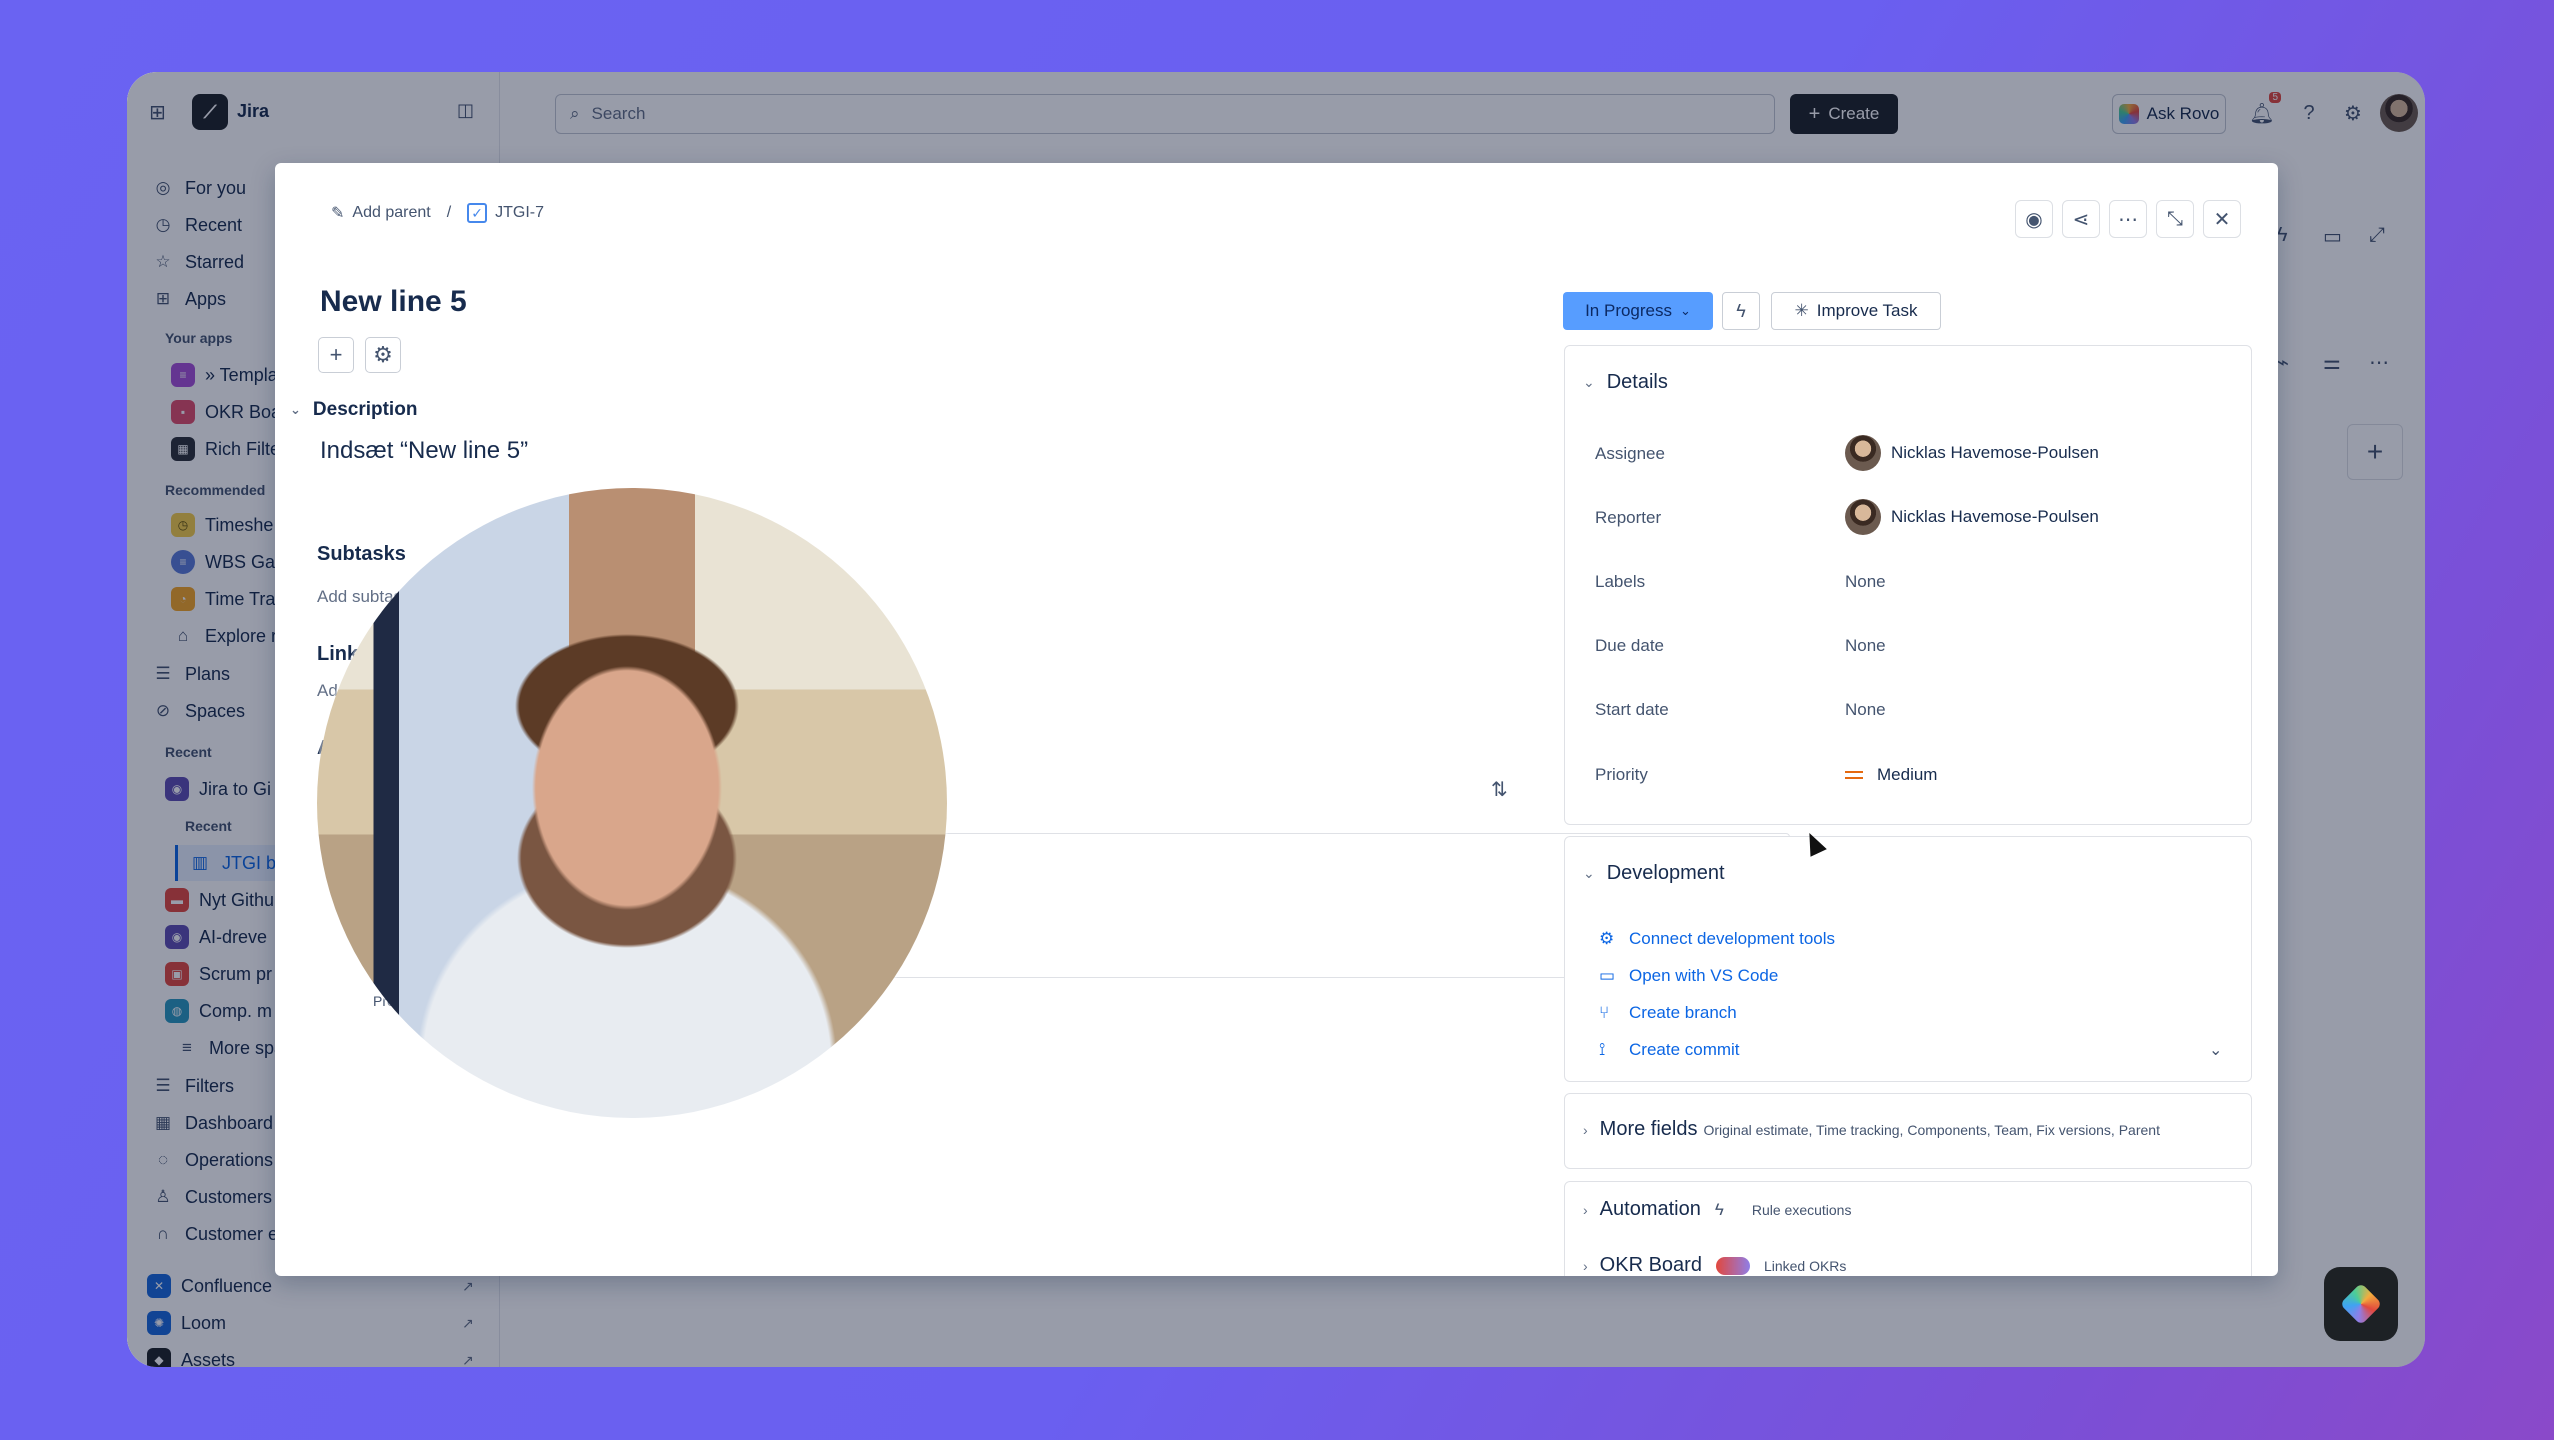 This screenshot has height=1440, width=2554. Describe the element at coordinates (226, 412) in the screenshot. I see `sidebar-app-okr-board: ▪ OKR Boa` at that location.